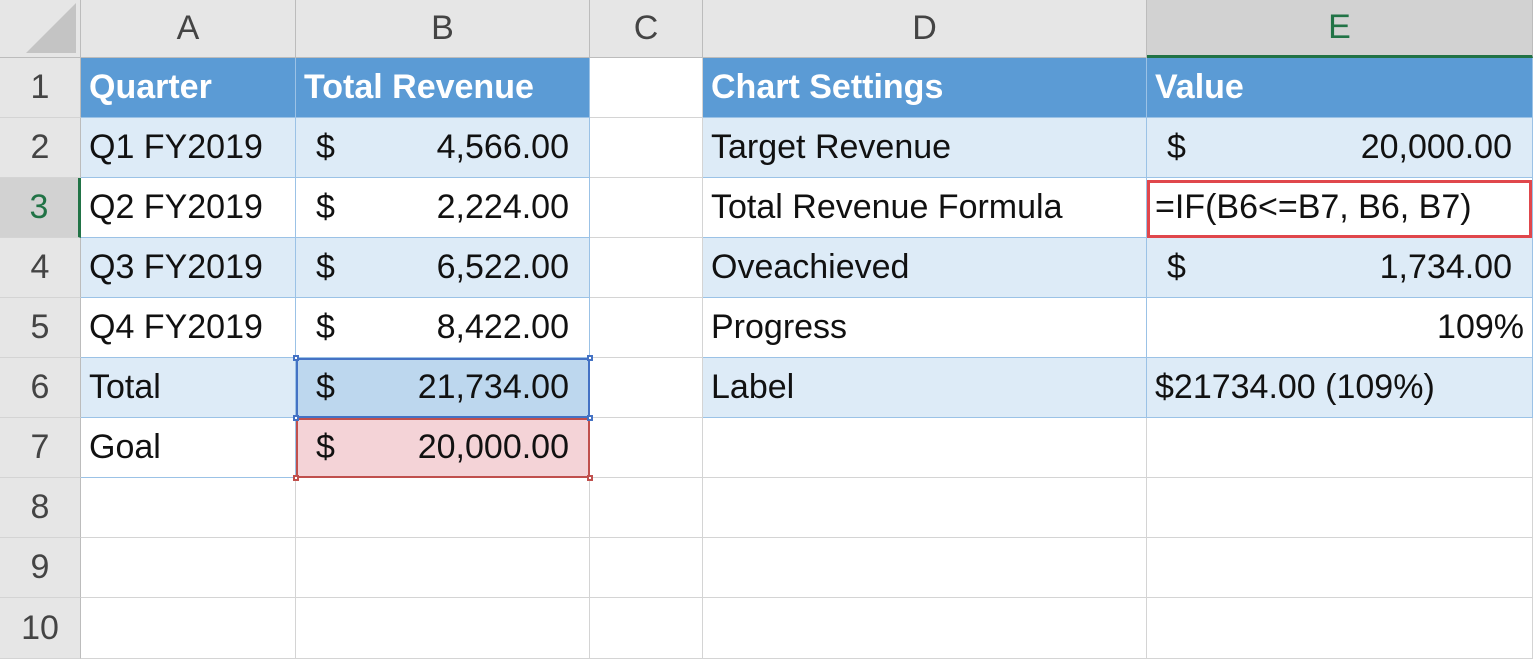 Image resolution: width=1533 pixels, height=659 pixels. Describe the element at coordinates (925, 148) in the screenshot. I see `cell-d2: Target Revenue` at that location.